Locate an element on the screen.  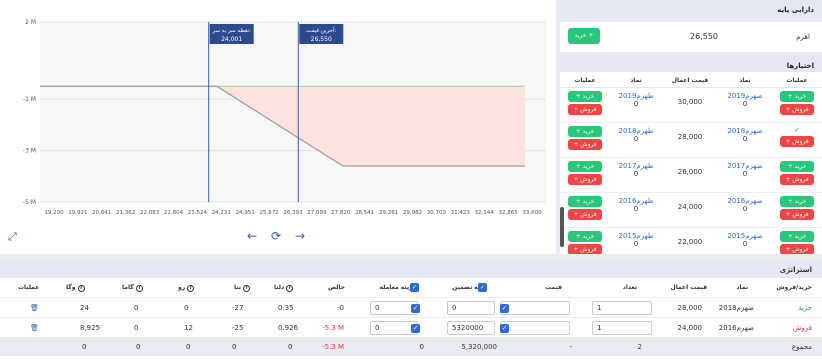
col-delta: دلتا i is located at coordinates (284, 288).